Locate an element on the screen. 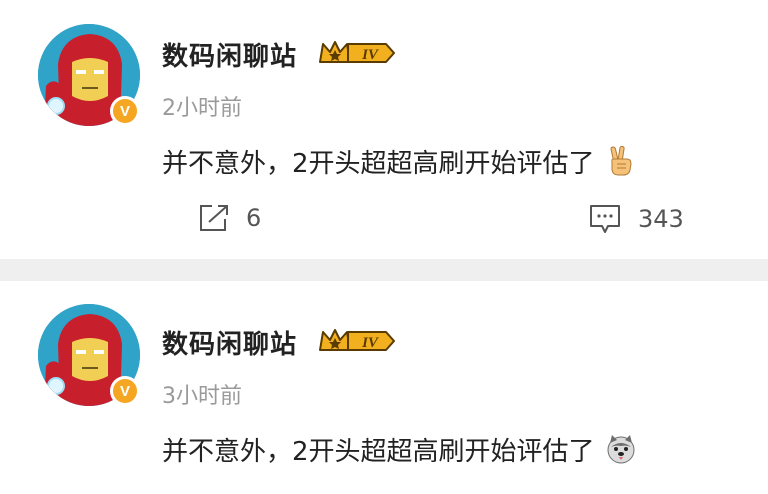 The height and width of the screenshot is (494, 768). comment-icon is located at coordinates (605, 219).